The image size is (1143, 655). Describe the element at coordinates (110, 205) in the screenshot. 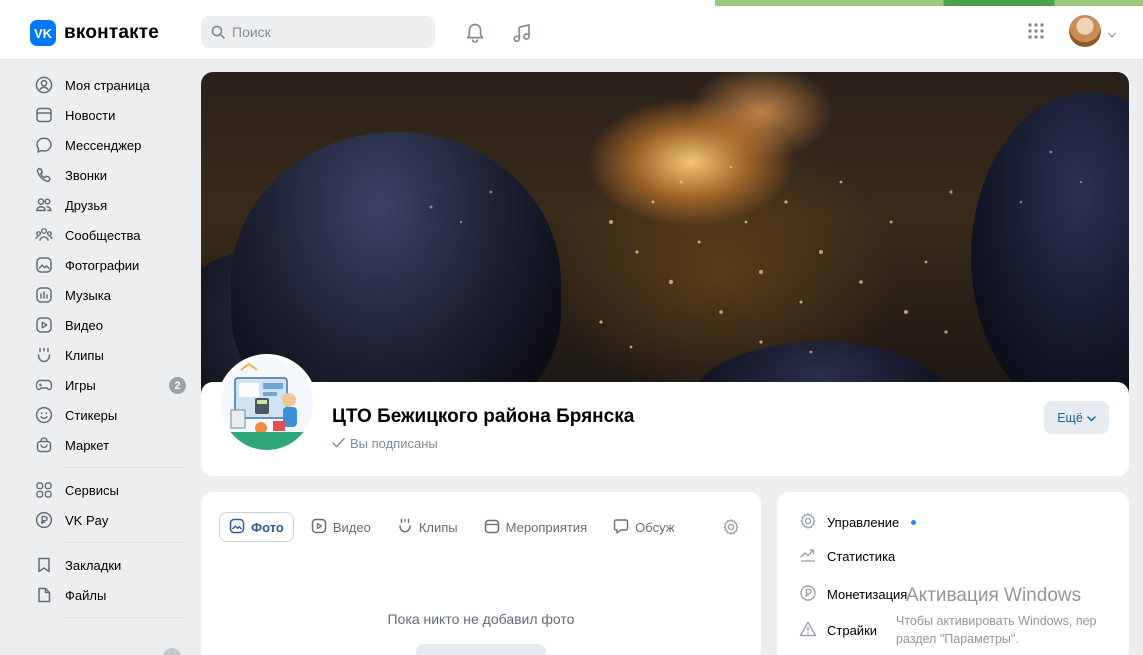

I see `nav-friends: Друзья` at that location.